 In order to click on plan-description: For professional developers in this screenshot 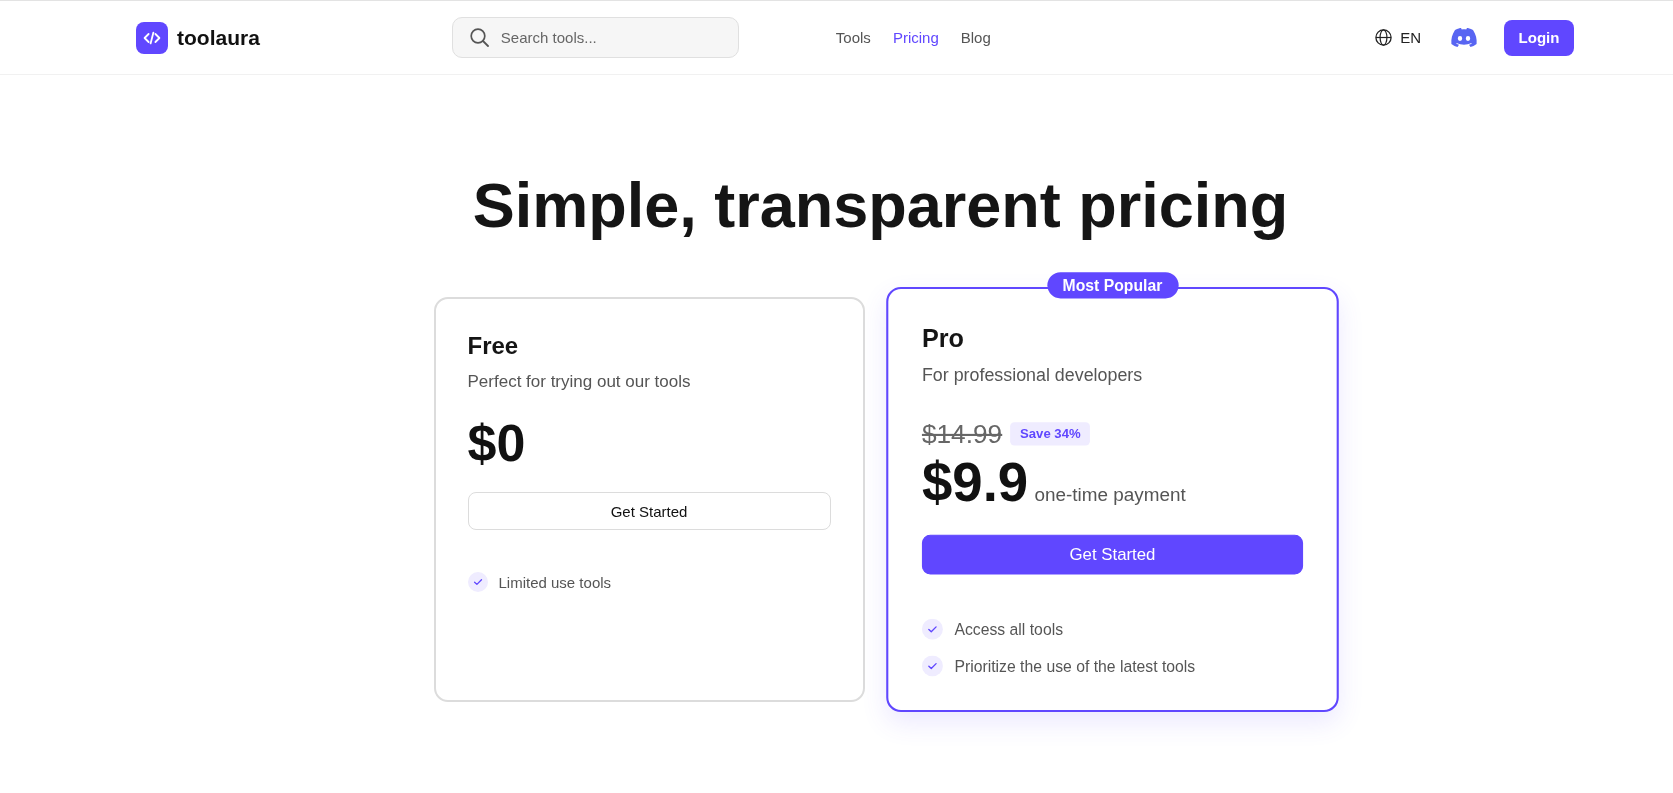, I will do `click(1031, 376)`.